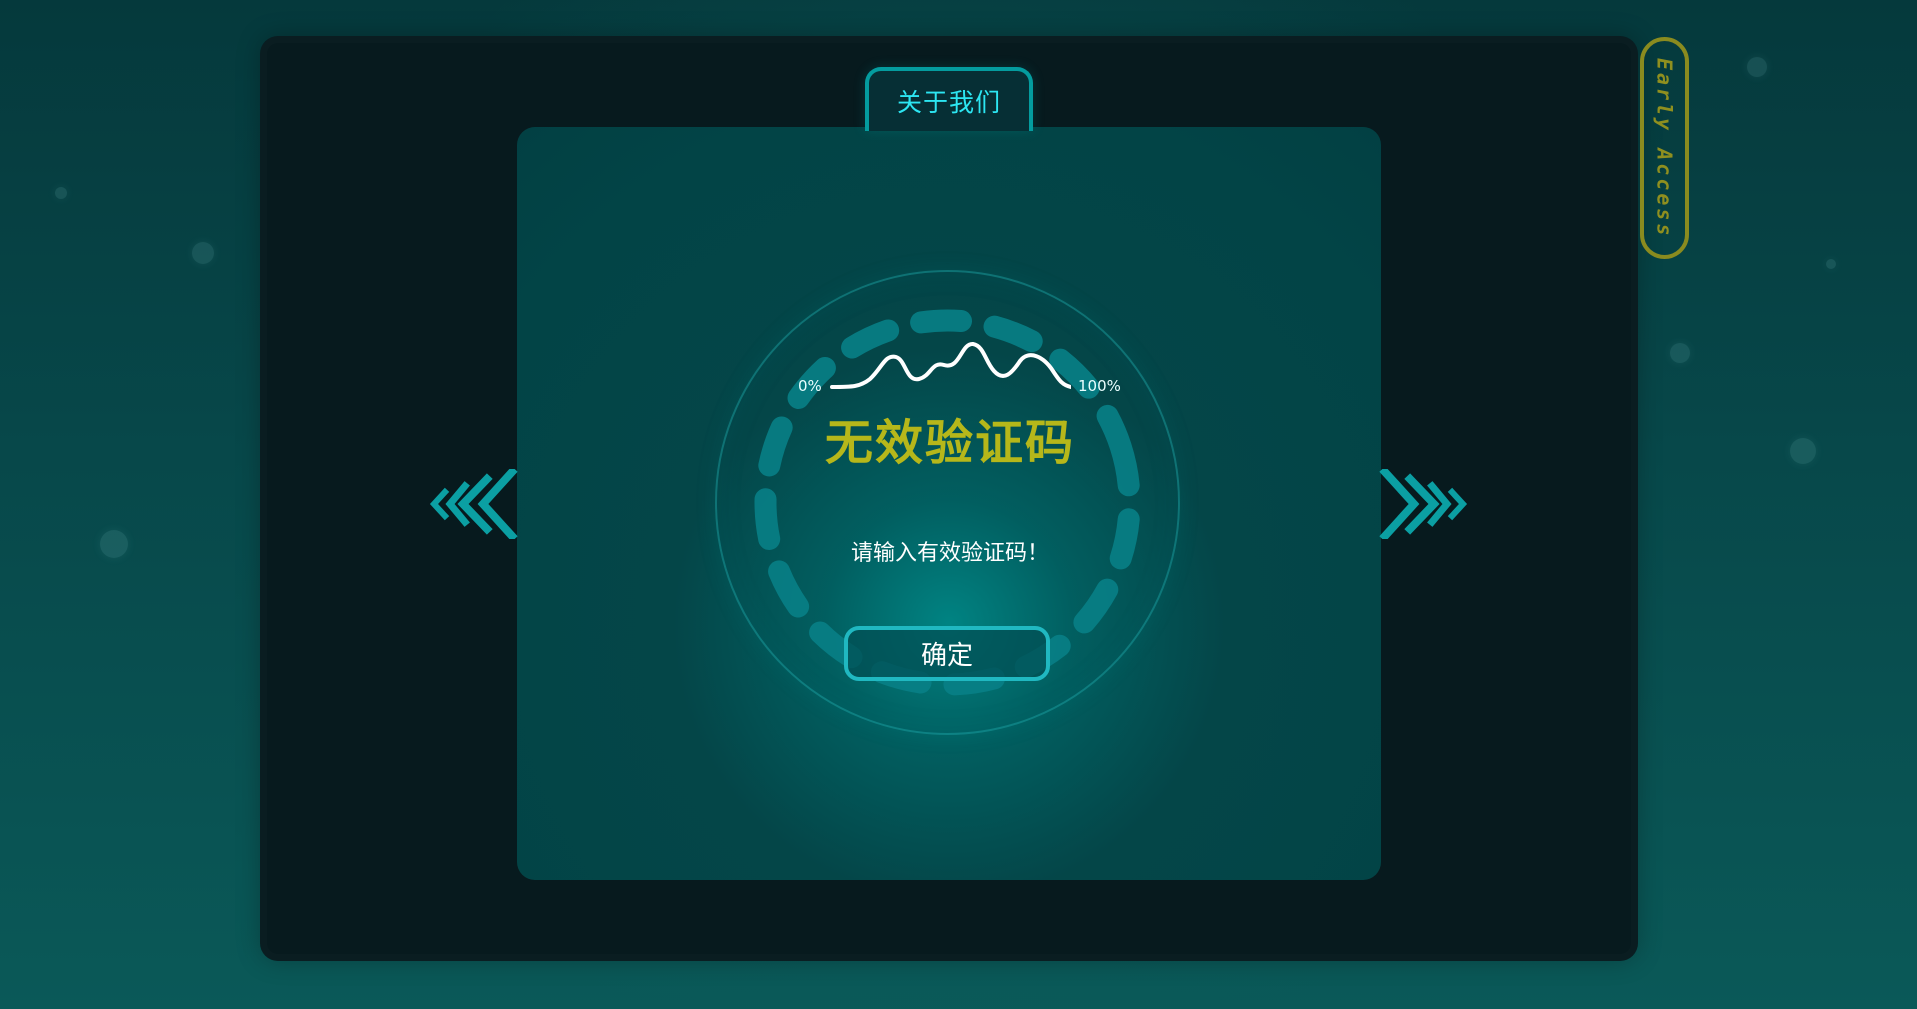 The width and height of the screenshot is (1917, 1009). Describe the element at coordinates (950, 365) in the screenshot. I see `signal-wave-graphic` at that location.